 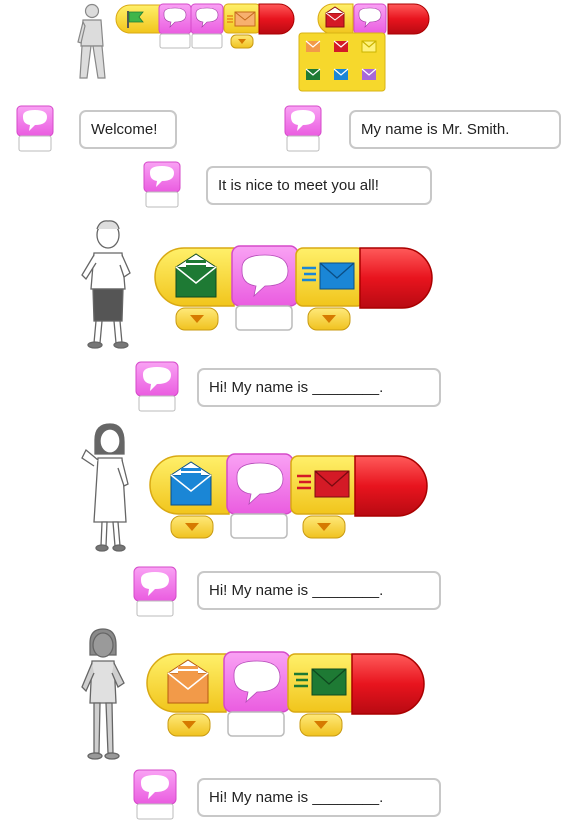 What do you see at coordinates (281, 47) in the screenshot?
I see `header-program` at bounding box center [281, 47].